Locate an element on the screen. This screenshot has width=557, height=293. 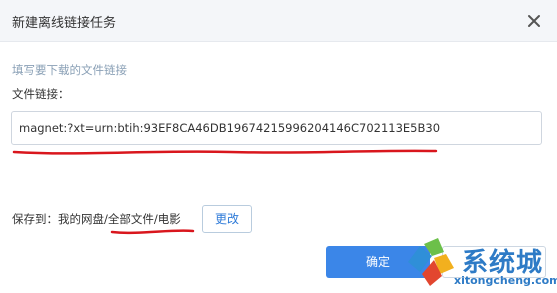
save-to-path: 我的网盘/全部文件/电影 is located at coordinates (119, 219).